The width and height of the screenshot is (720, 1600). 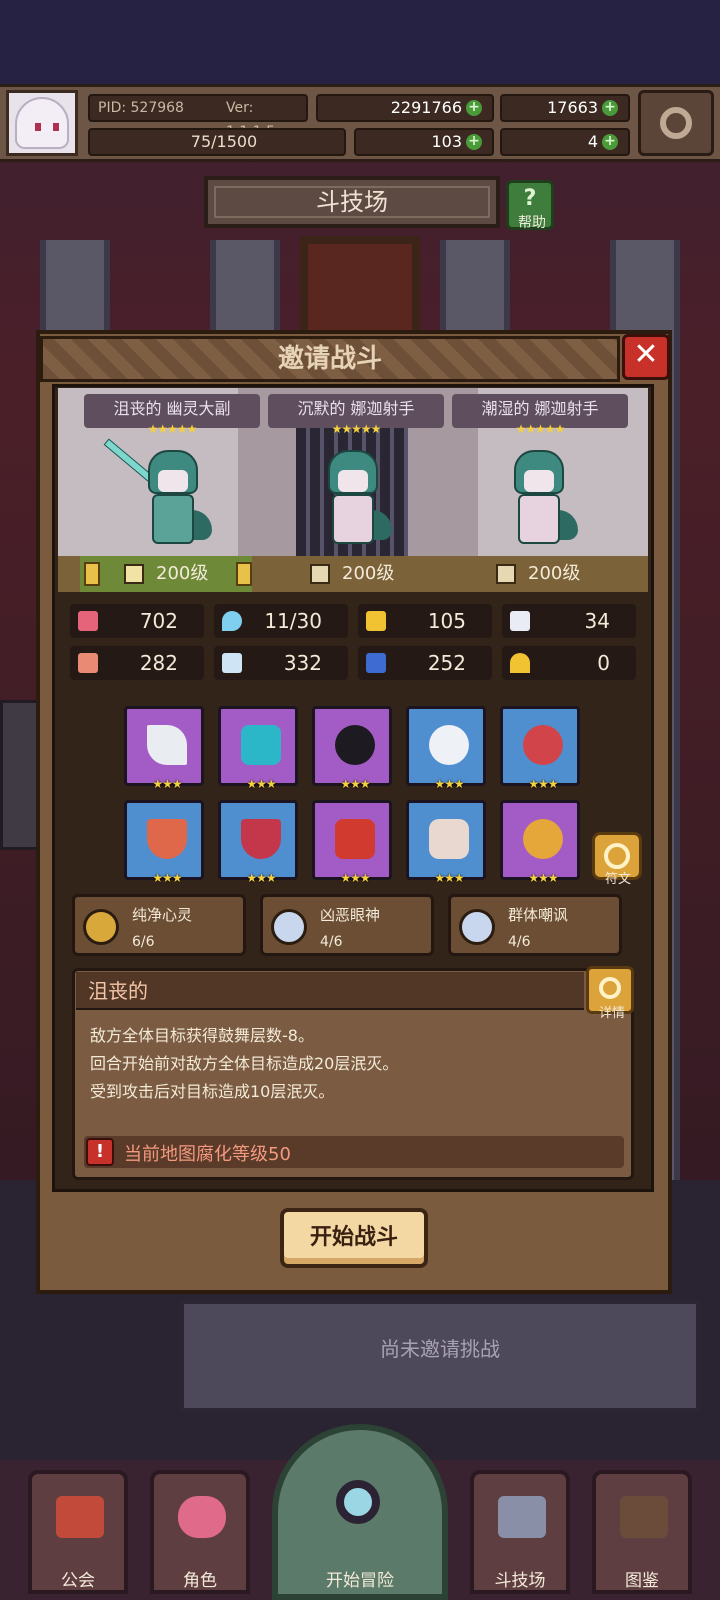 What do you see at coordinates (425, 621) in the screenshot?
I see `stat-armor: 105` at bounding box center [425, 621].